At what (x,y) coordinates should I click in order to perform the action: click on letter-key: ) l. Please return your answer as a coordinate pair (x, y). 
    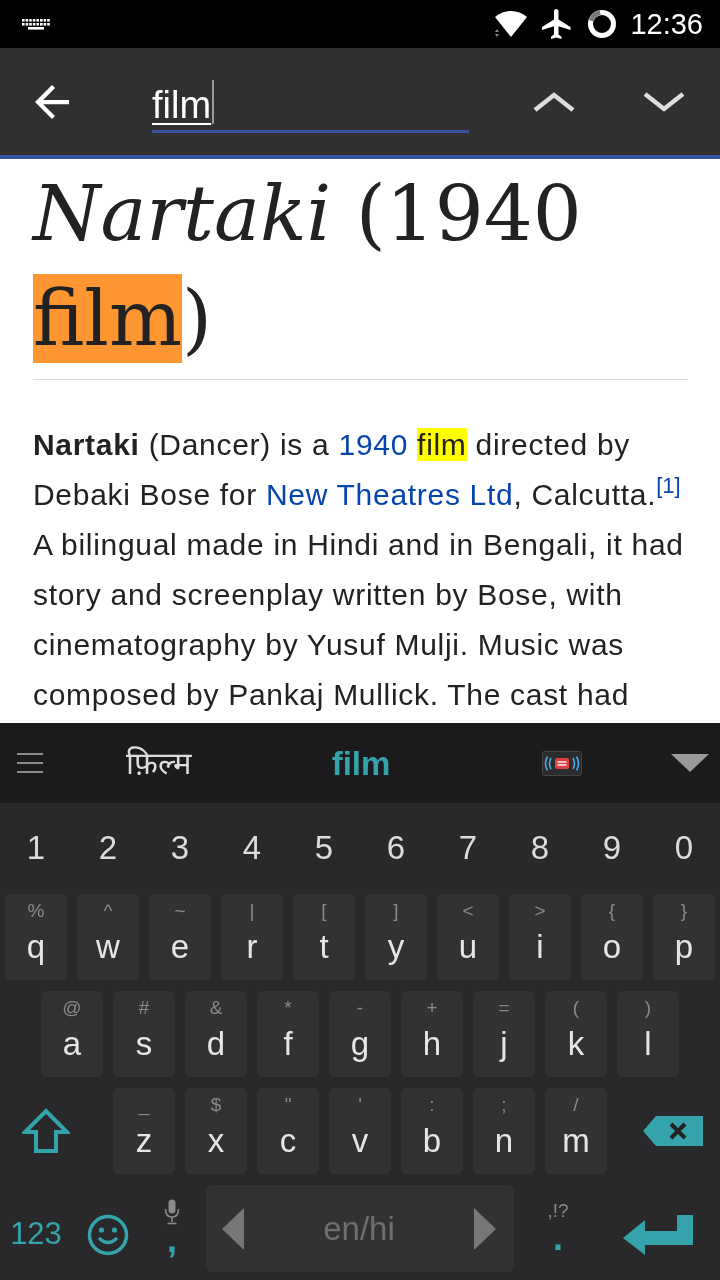
    Looking at the image, I should click on (648, 1034).